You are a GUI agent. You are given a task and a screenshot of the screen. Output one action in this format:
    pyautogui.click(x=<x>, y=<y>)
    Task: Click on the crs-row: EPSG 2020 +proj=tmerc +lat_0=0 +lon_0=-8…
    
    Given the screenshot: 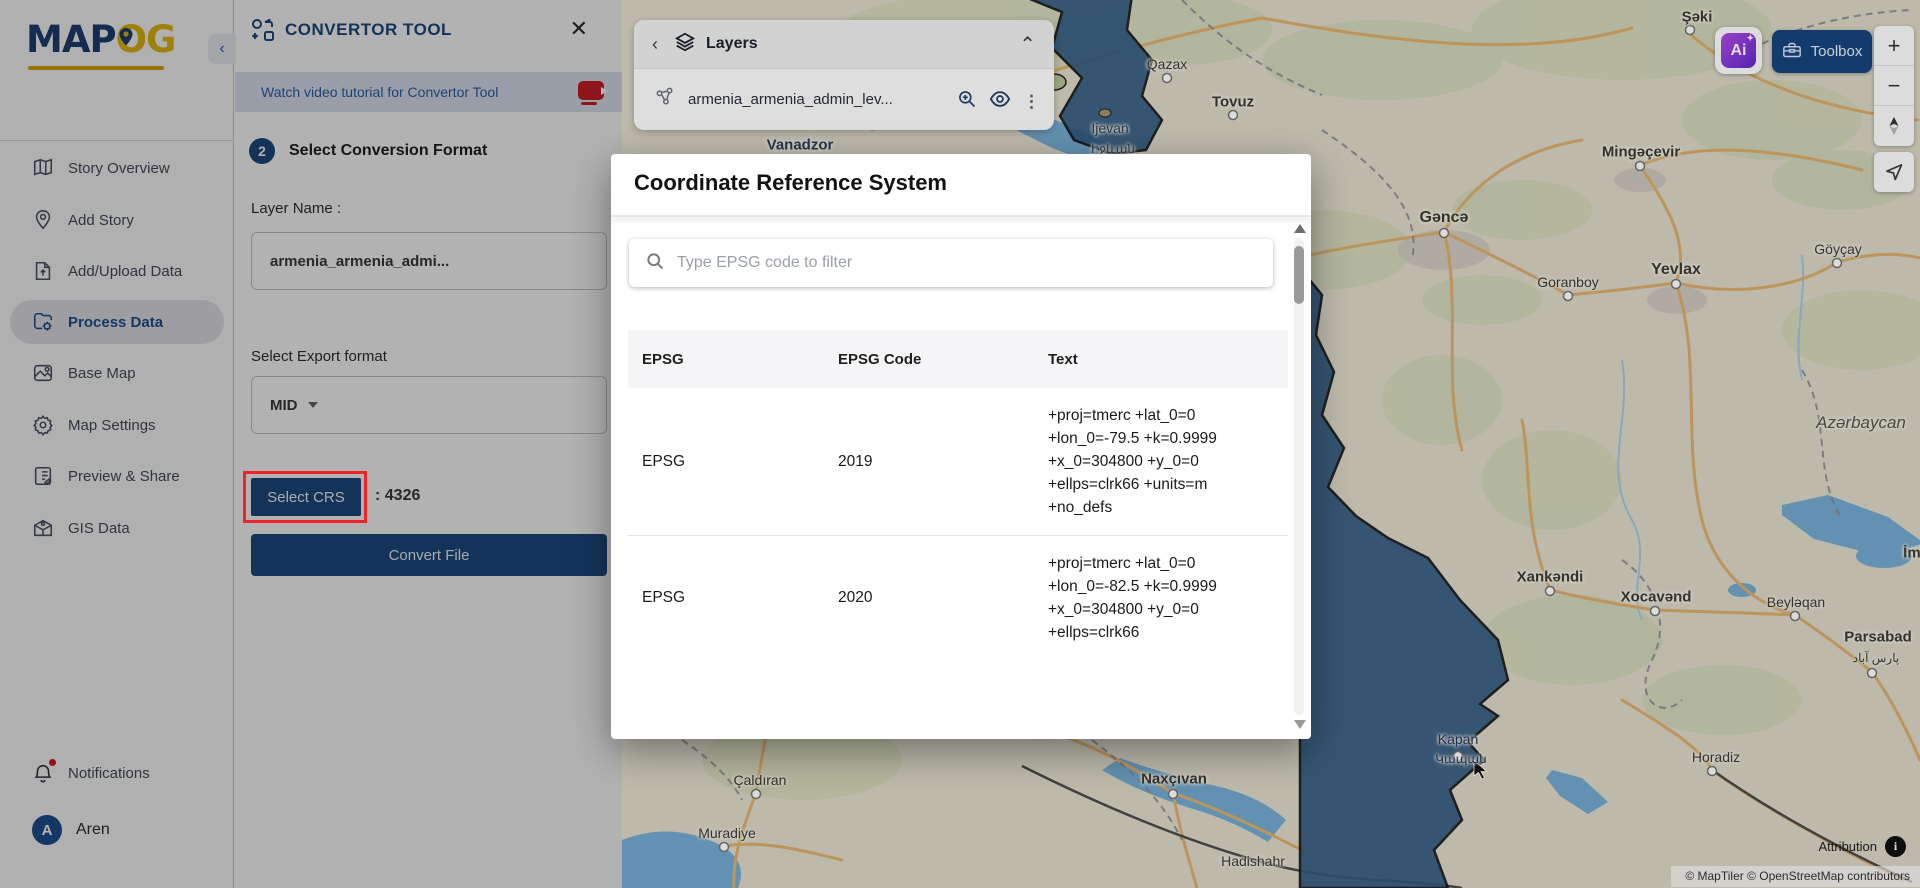 What is the action you would take?
    pyautogui.click(x=958, y=598)
    